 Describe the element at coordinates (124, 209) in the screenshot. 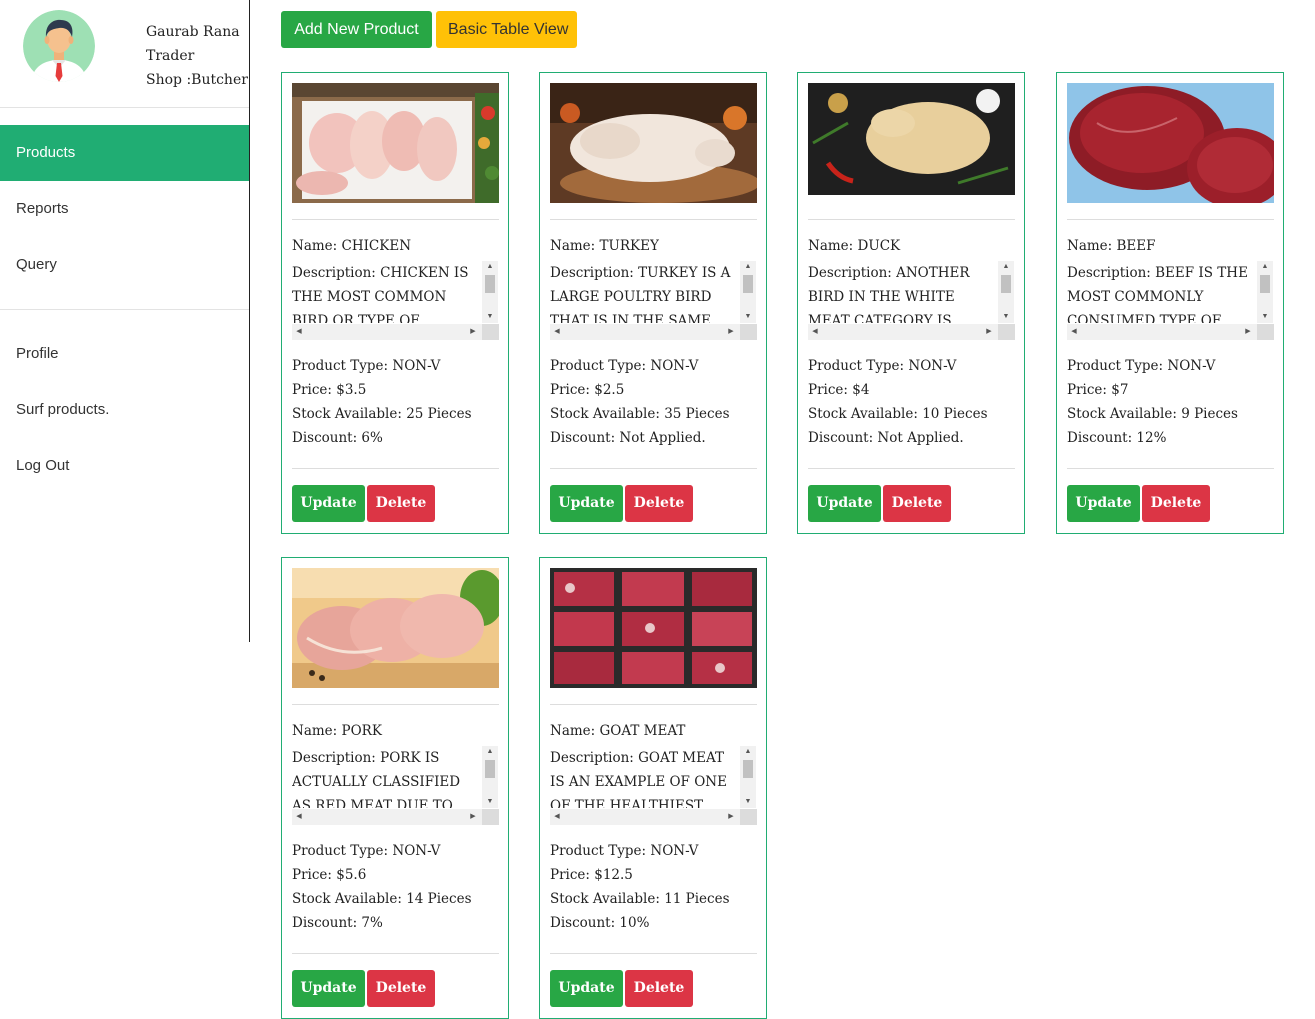

I see `nav-item-reports: Reports` at that location.